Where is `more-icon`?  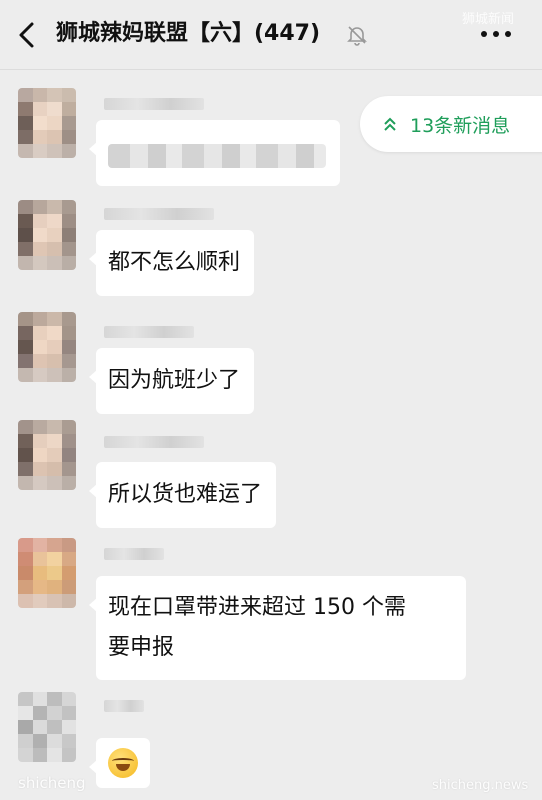 more-icon is located at coordinates (496, 34).